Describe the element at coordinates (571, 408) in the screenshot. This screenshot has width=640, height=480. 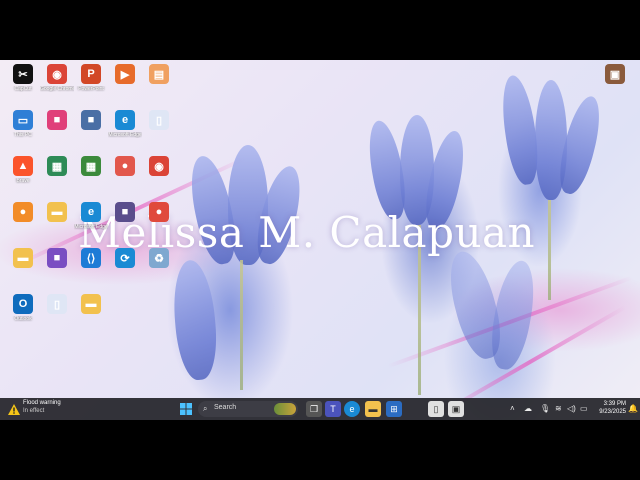
I see `volume-icon: ◁)` at that location.